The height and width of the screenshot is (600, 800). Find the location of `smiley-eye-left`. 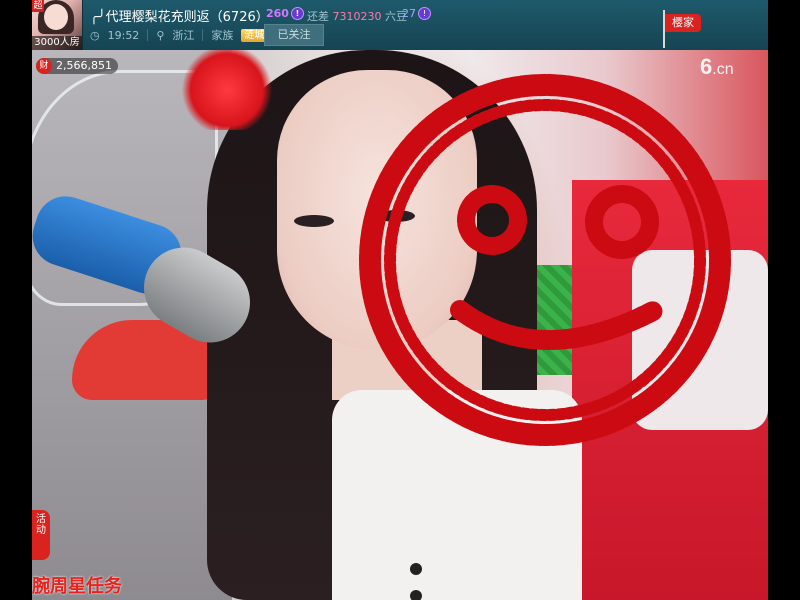

smiley-eye-left is located at coordinates (492, 220).